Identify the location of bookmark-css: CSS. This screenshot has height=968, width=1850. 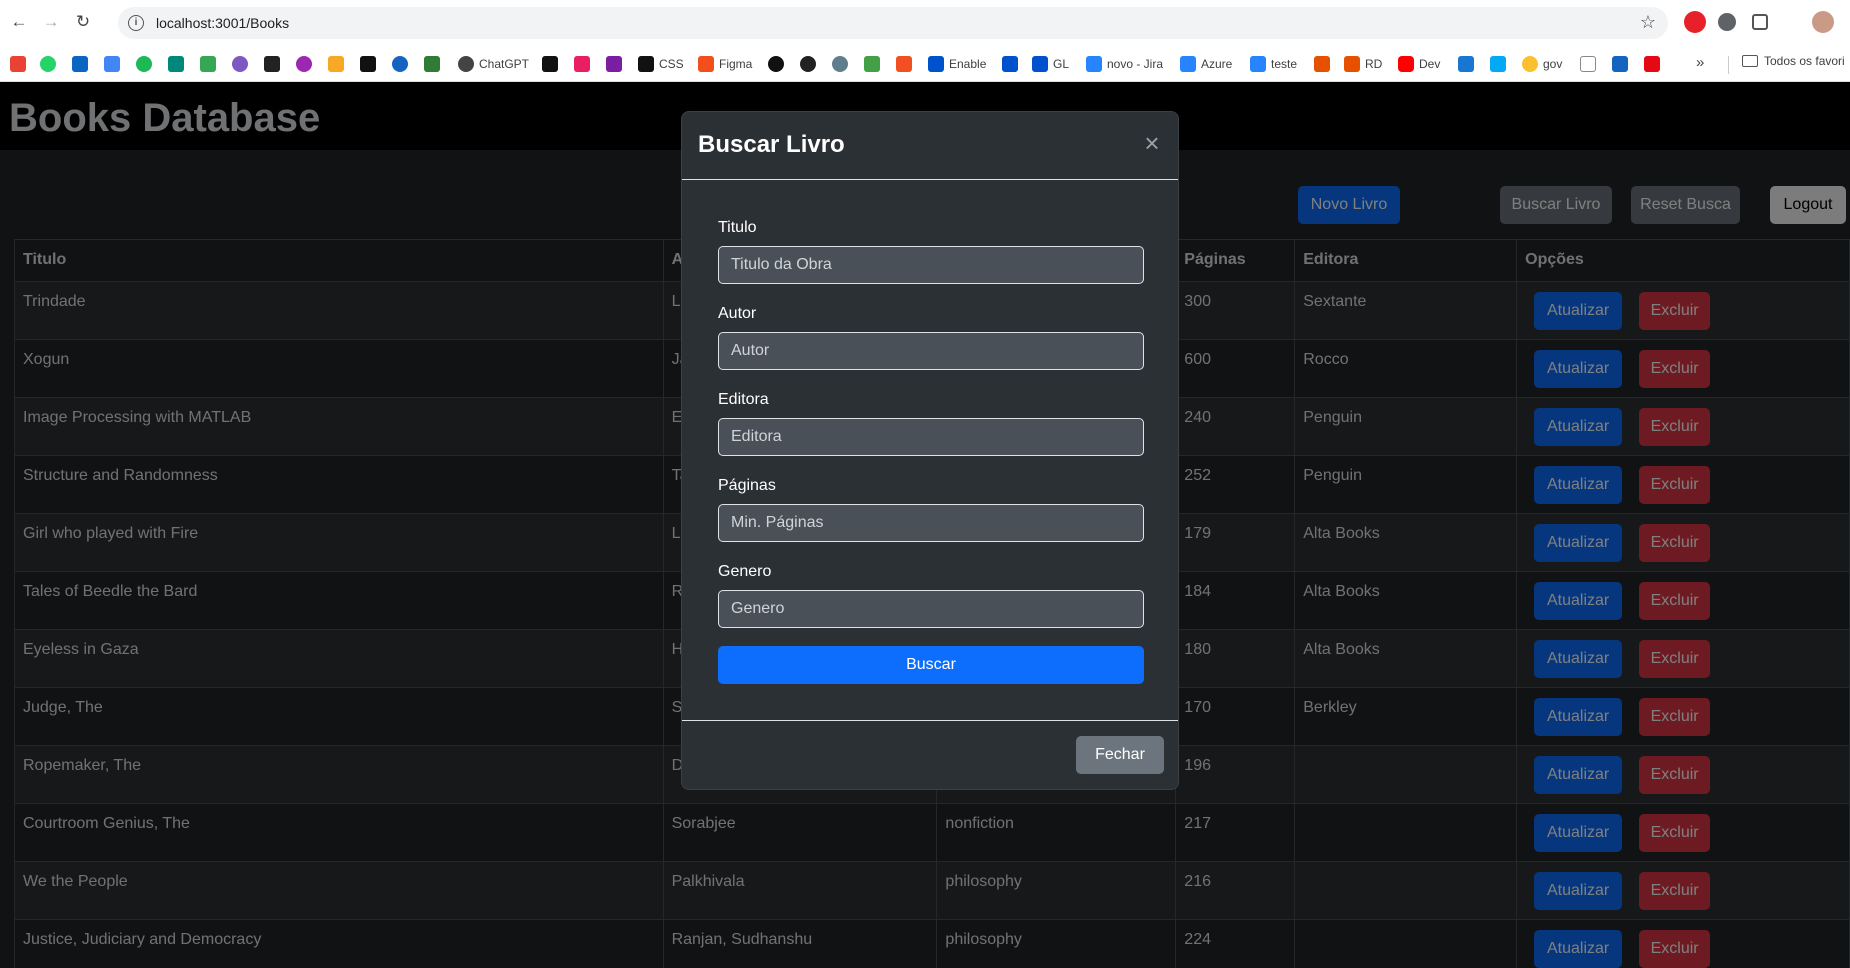
(661, 64).